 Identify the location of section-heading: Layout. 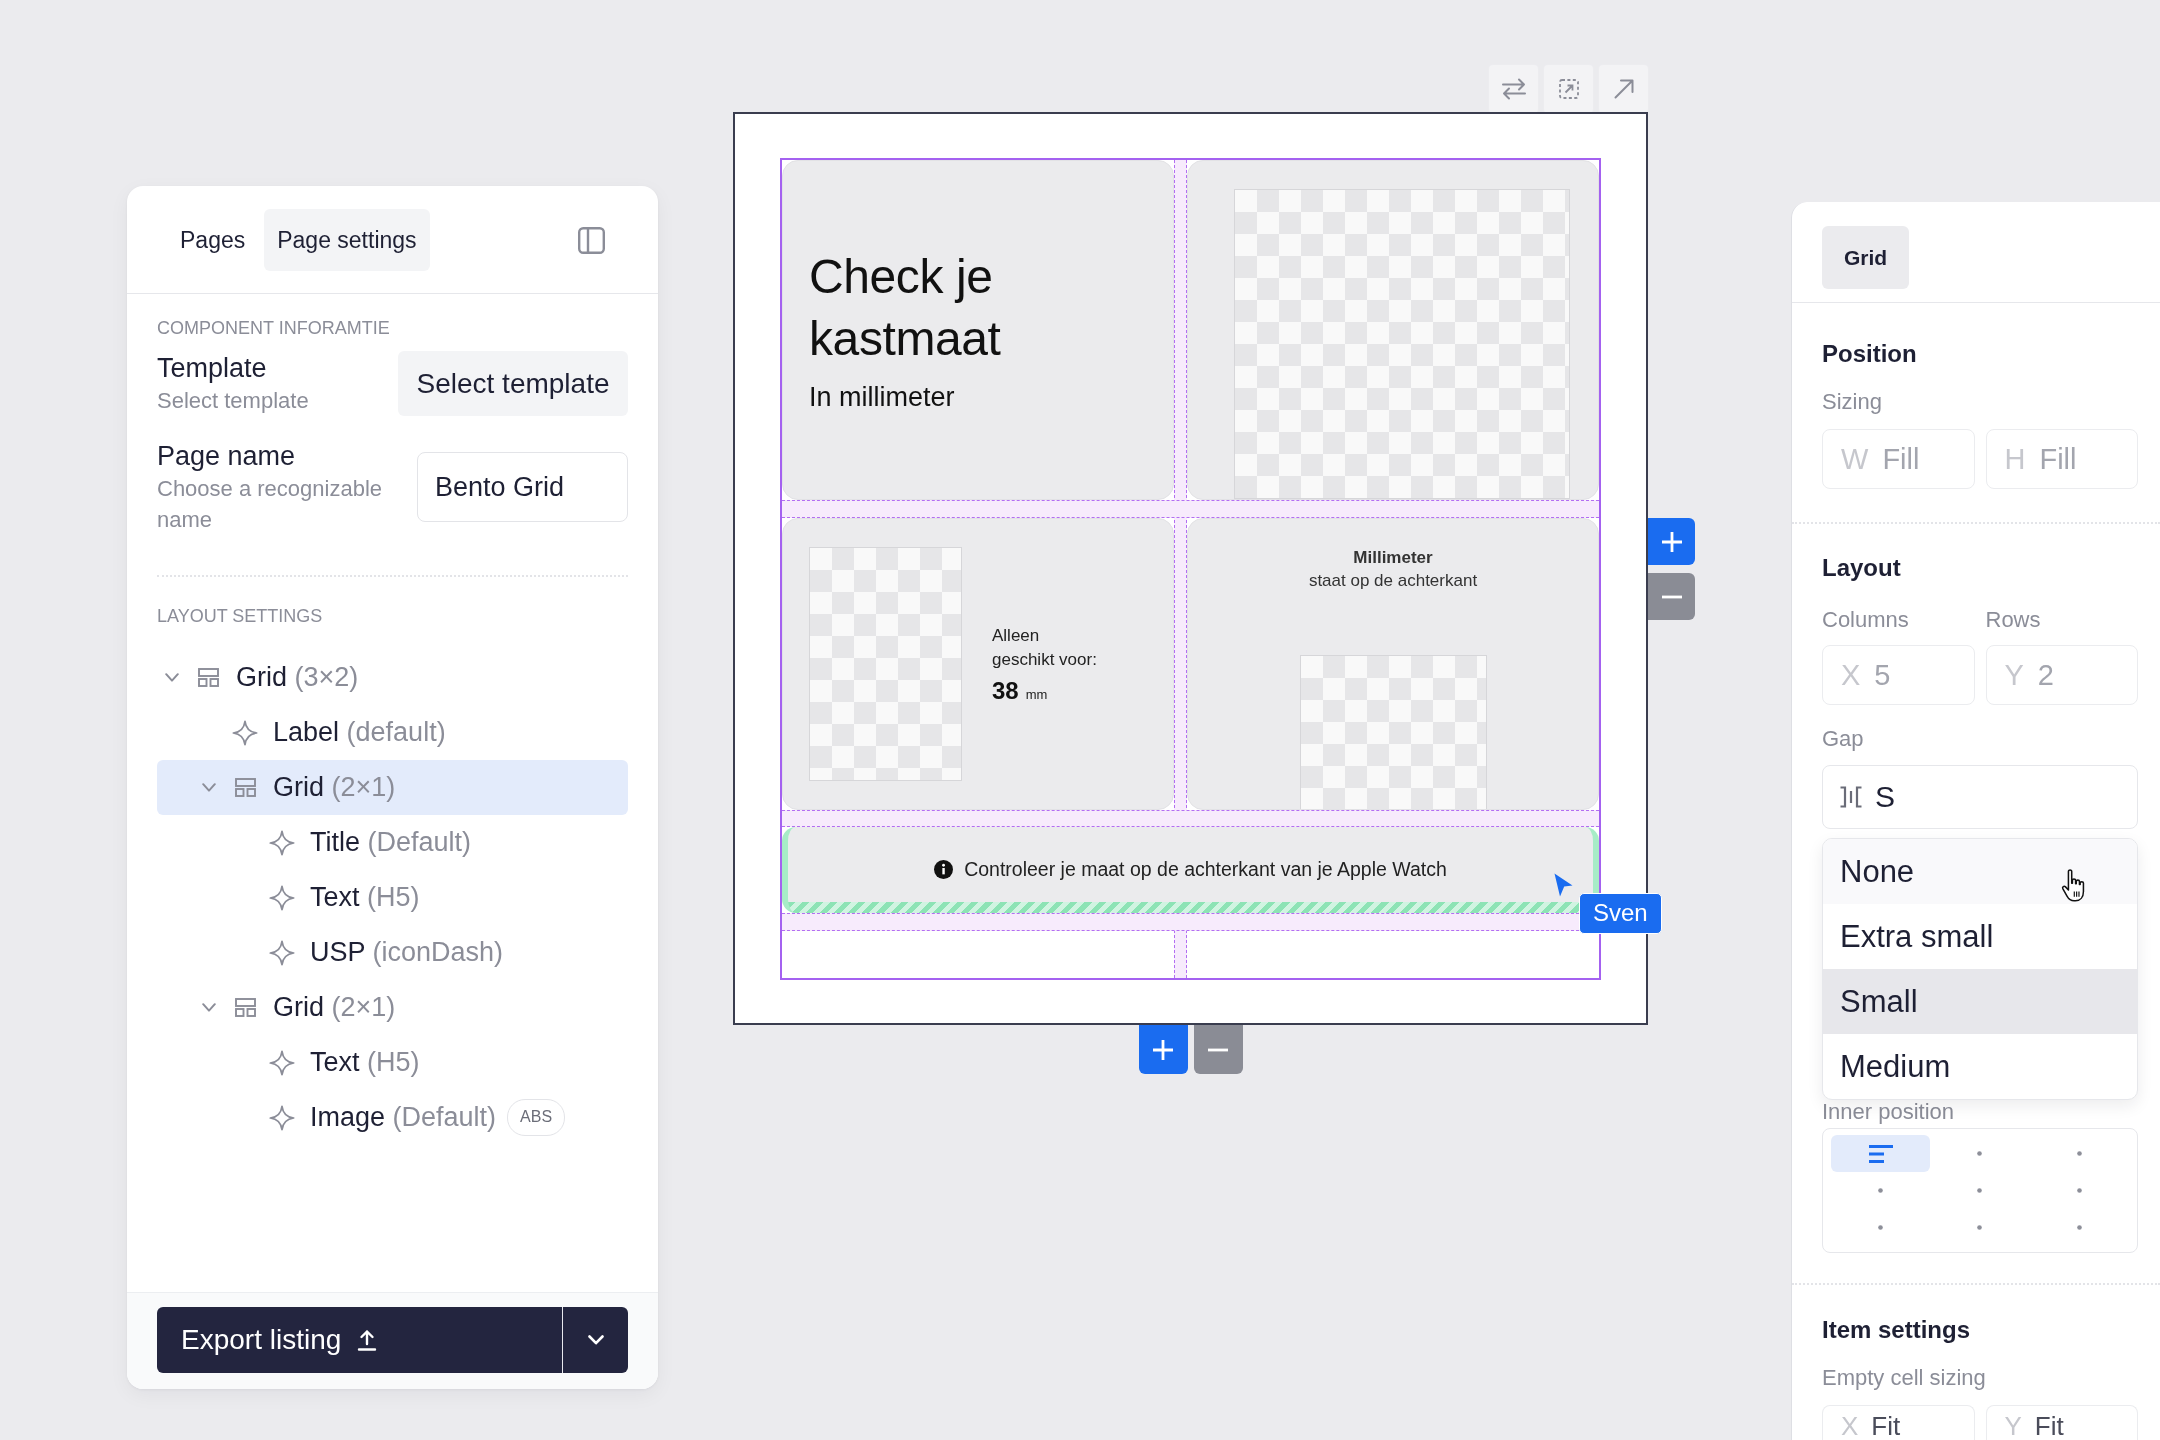
(1862, 568).